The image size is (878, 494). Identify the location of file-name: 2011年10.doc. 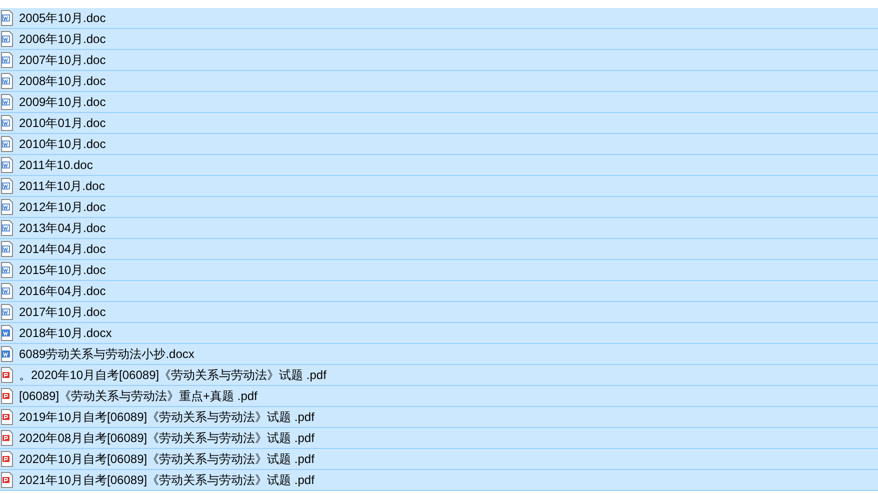
(56, 165).